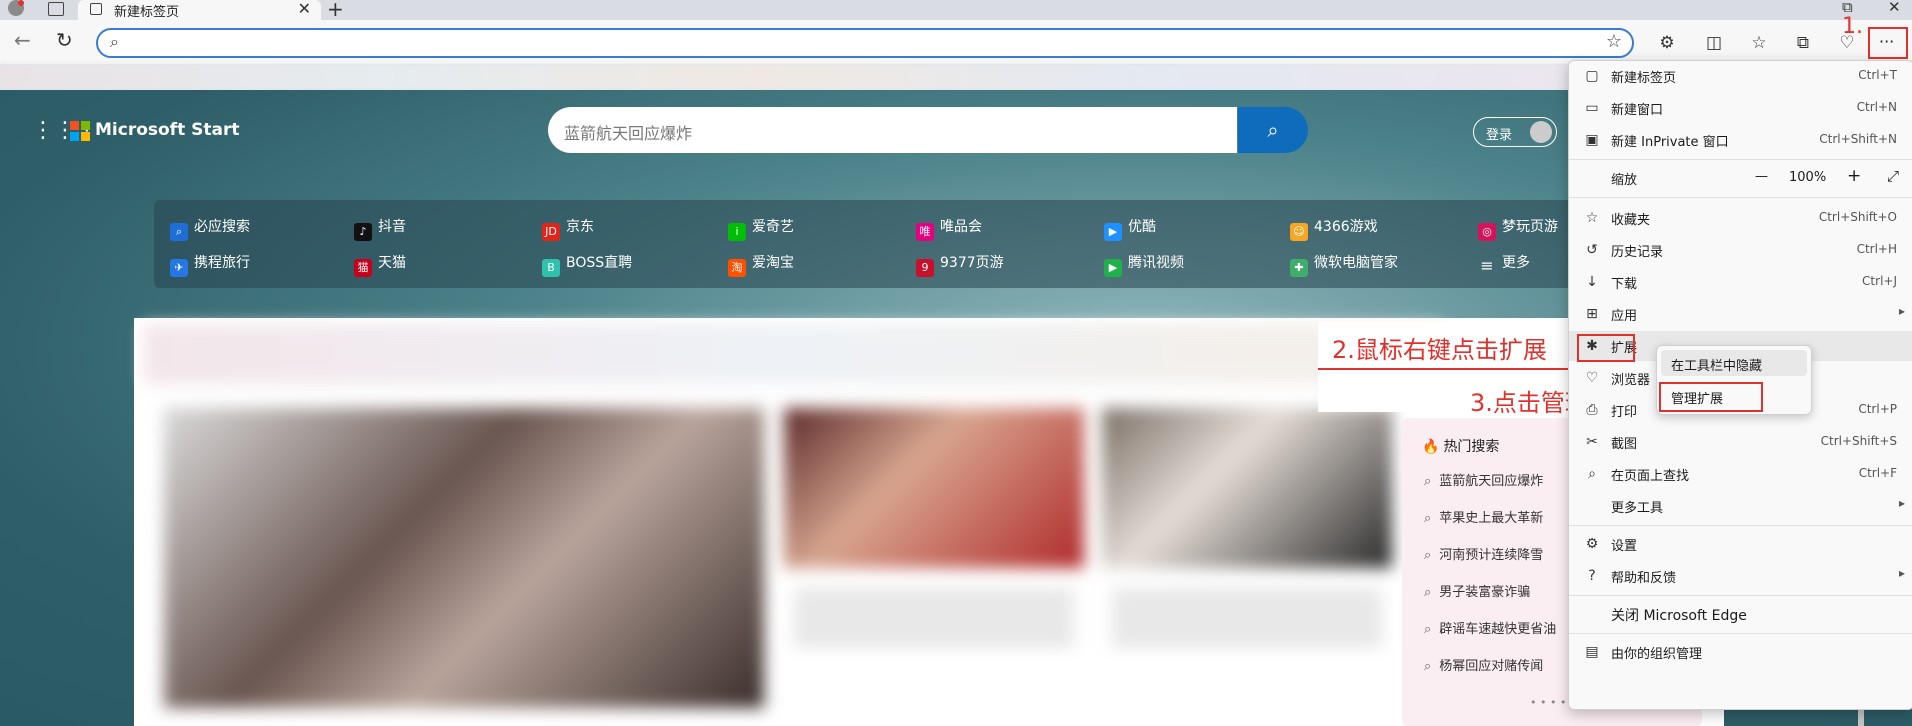 The width and height of the screenshot is (1912, 726). What do you see at coordinates (1614, 41) in the screenshot?
I see `favorite-star-icon: ☆` at bounding box center [1614, 41].